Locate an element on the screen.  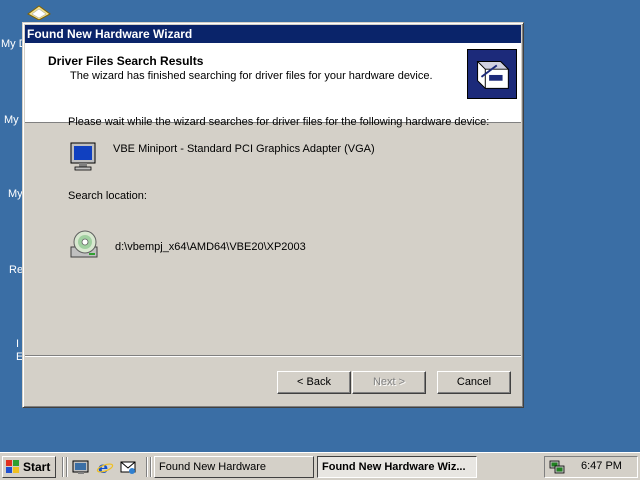
start-label: Start is located at coordinates (37, 467).